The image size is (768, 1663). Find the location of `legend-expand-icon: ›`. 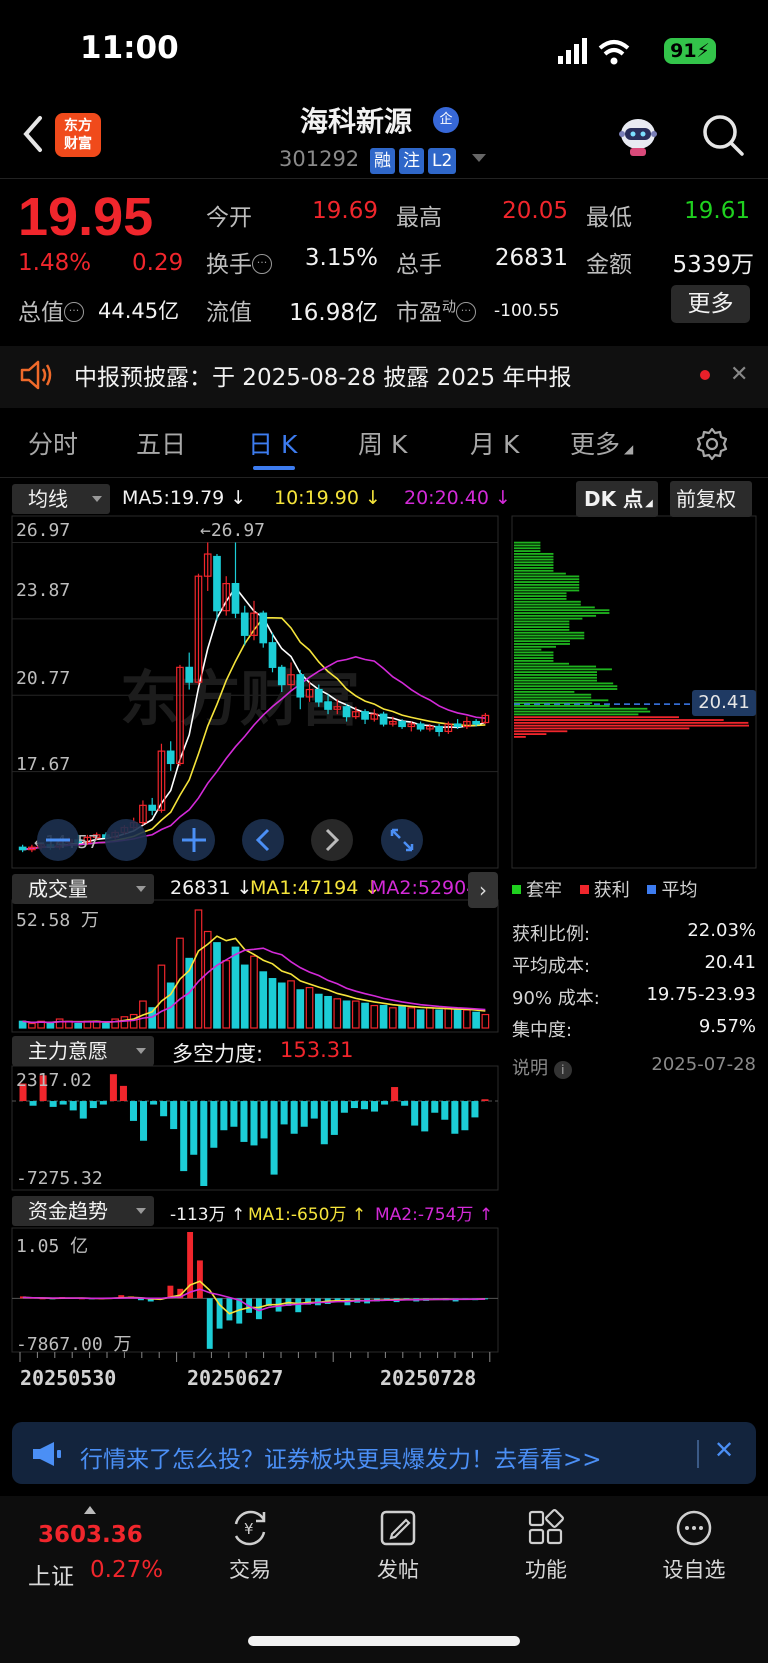

legend-expand-icon: › is located at coordinates (483, 890).